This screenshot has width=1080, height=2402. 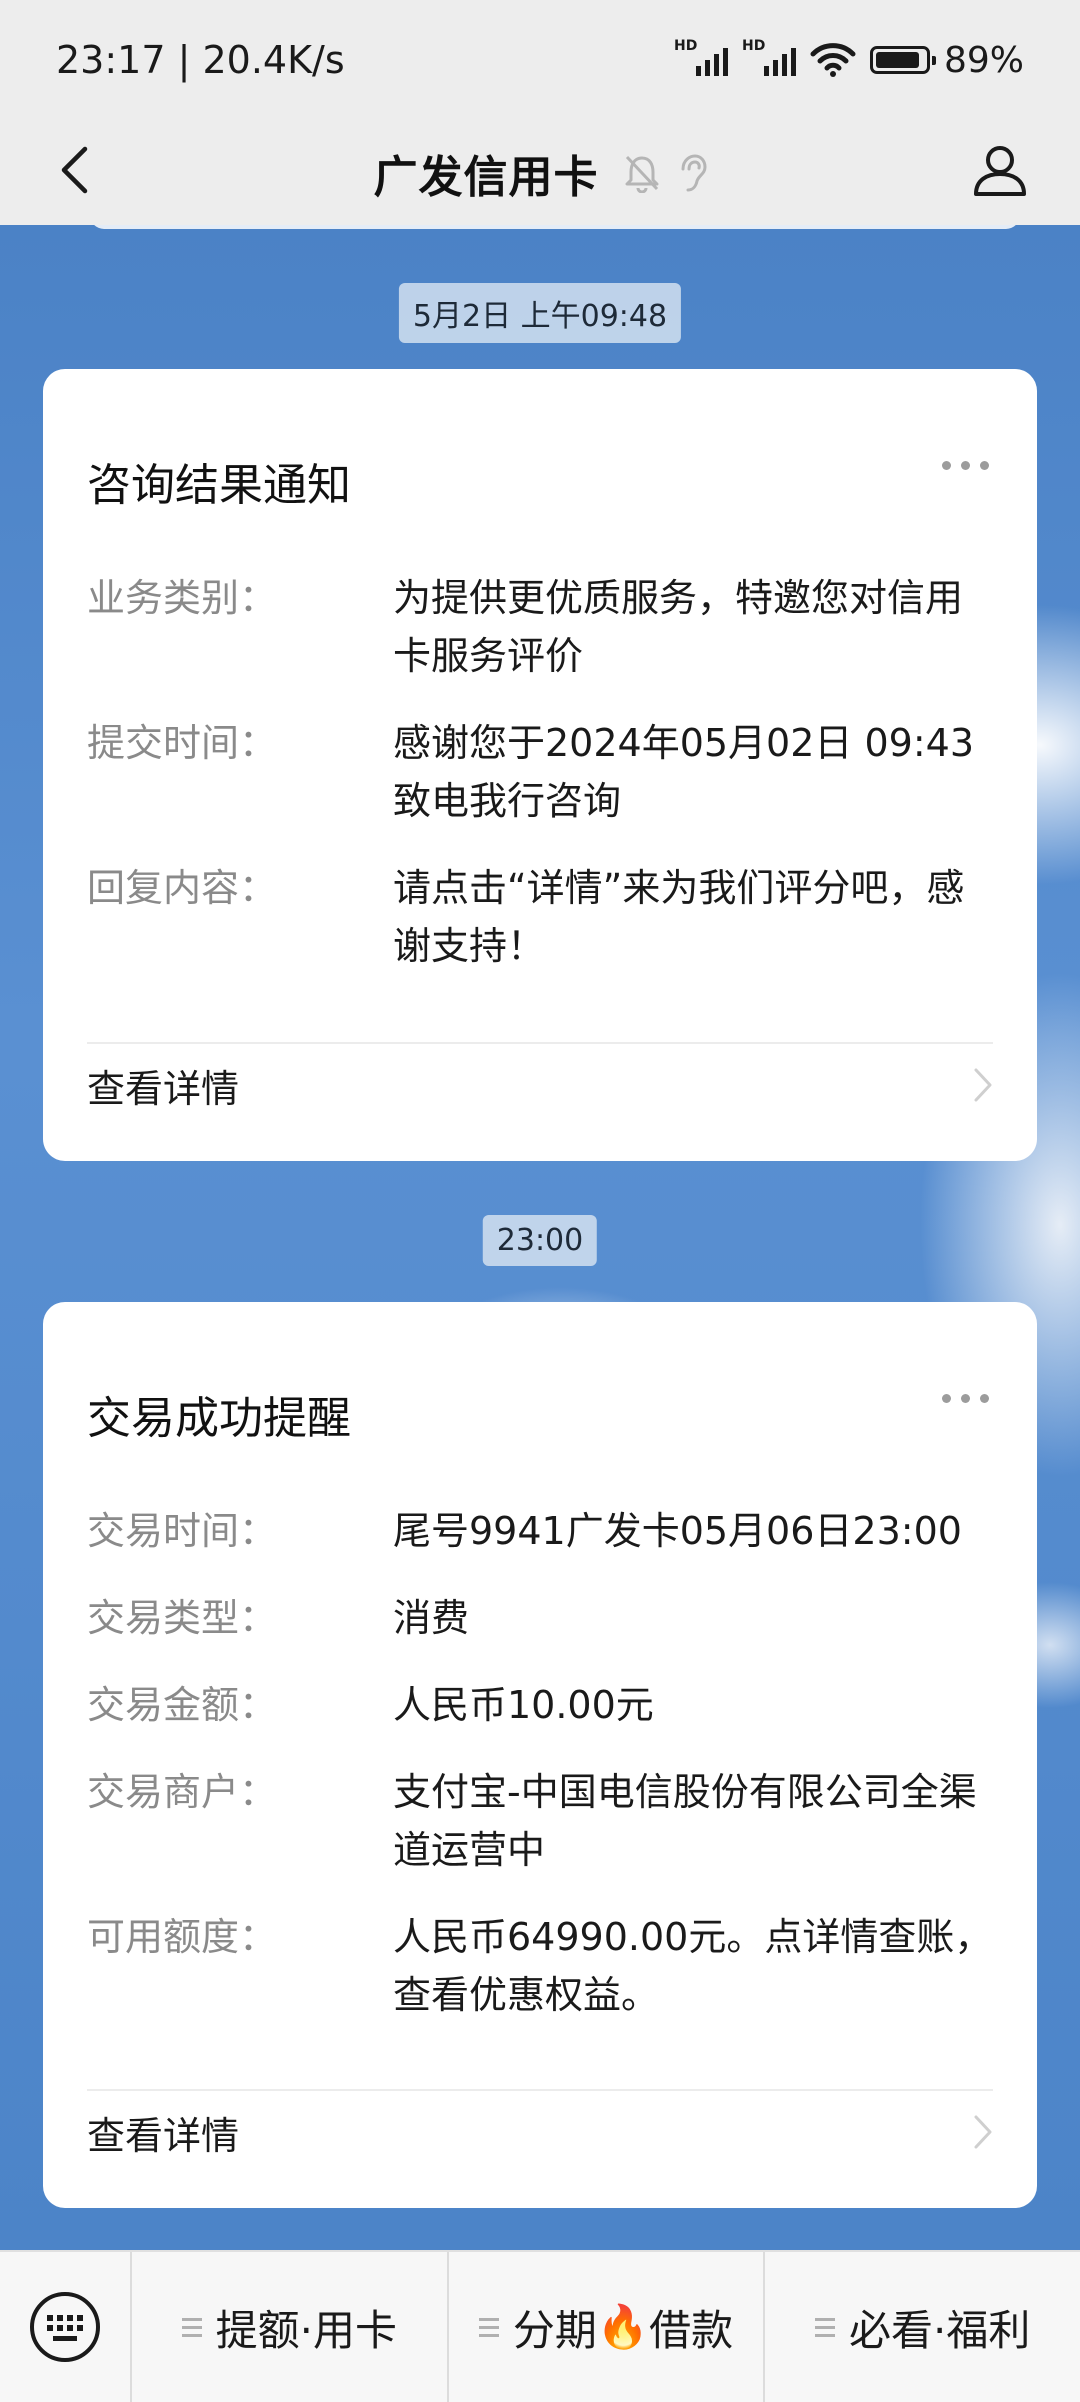 What do you see at coordinates (678, 627) in the screenshot?
I see `row-value: 为提供更优质服务，特邀您对信用卡服务评价` at bounding box center [678, 627].